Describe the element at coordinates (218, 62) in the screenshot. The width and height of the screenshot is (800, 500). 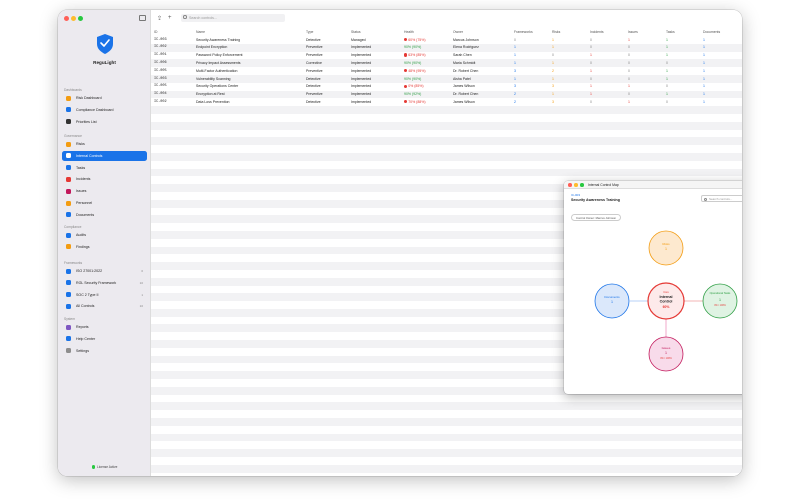
I see `cell-name: Privacy Impact Assessments` at that location.